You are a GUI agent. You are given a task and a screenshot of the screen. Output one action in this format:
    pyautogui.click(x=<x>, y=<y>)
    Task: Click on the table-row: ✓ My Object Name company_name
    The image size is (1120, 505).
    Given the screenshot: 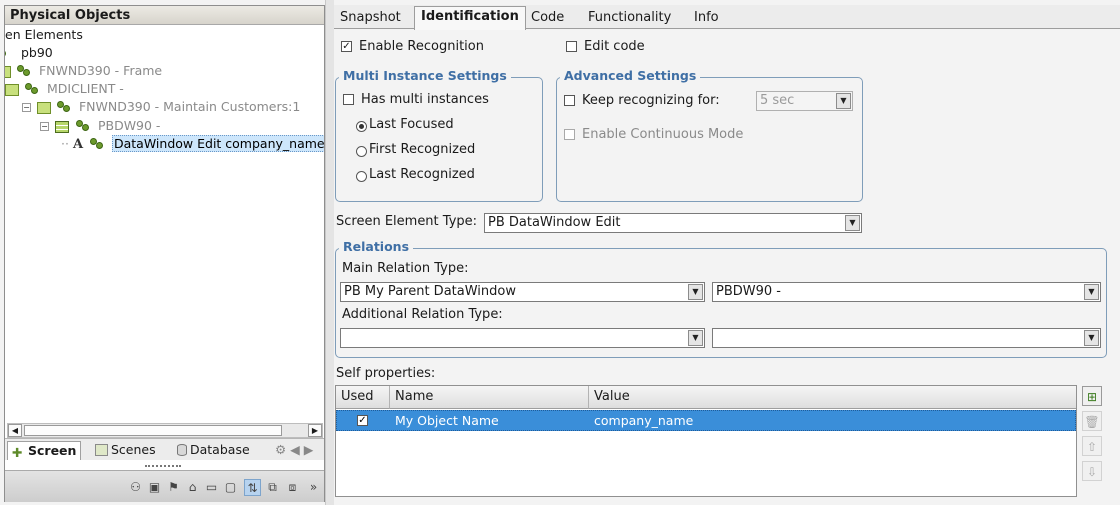 What is the action you would take?
    pyautogui.click(x=706, y=420)
    